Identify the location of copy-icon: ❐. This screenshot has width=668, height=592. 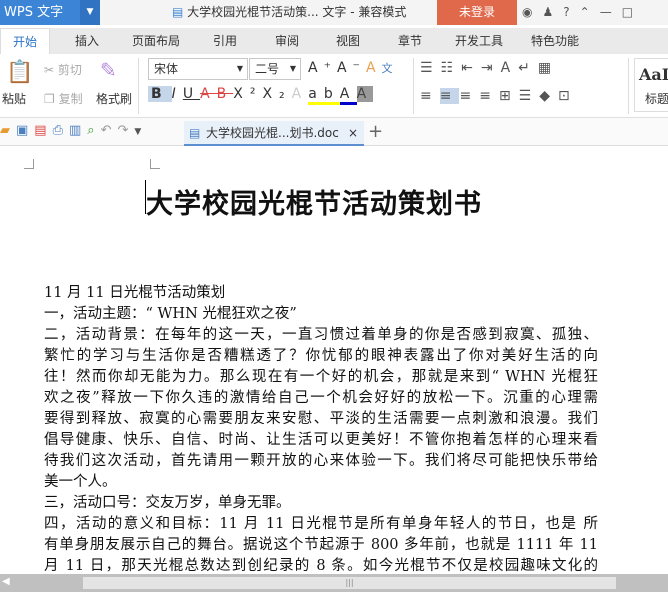
(49, 99).